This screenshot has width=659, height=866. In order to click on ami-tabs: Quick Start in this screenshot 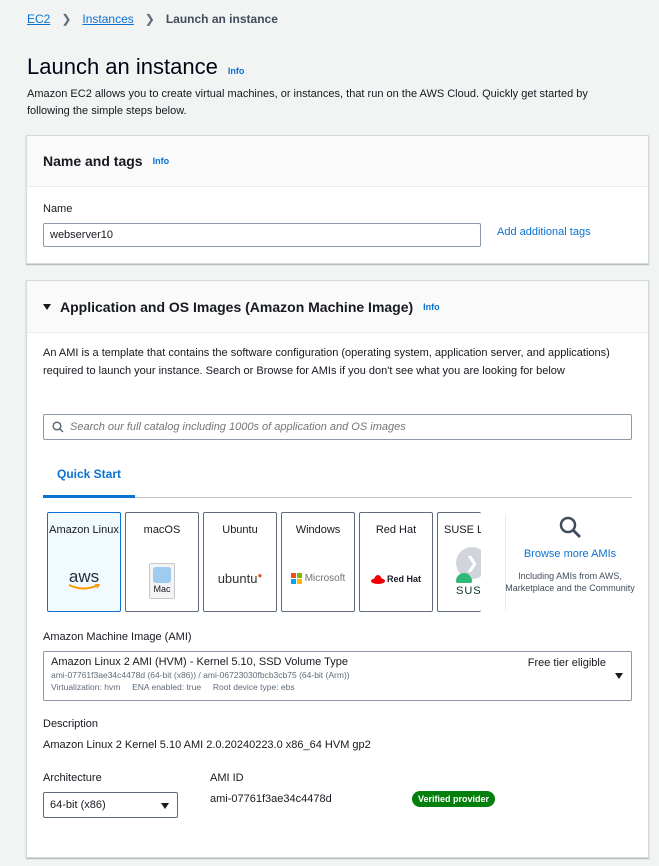, I will do `click(337, 477)`.